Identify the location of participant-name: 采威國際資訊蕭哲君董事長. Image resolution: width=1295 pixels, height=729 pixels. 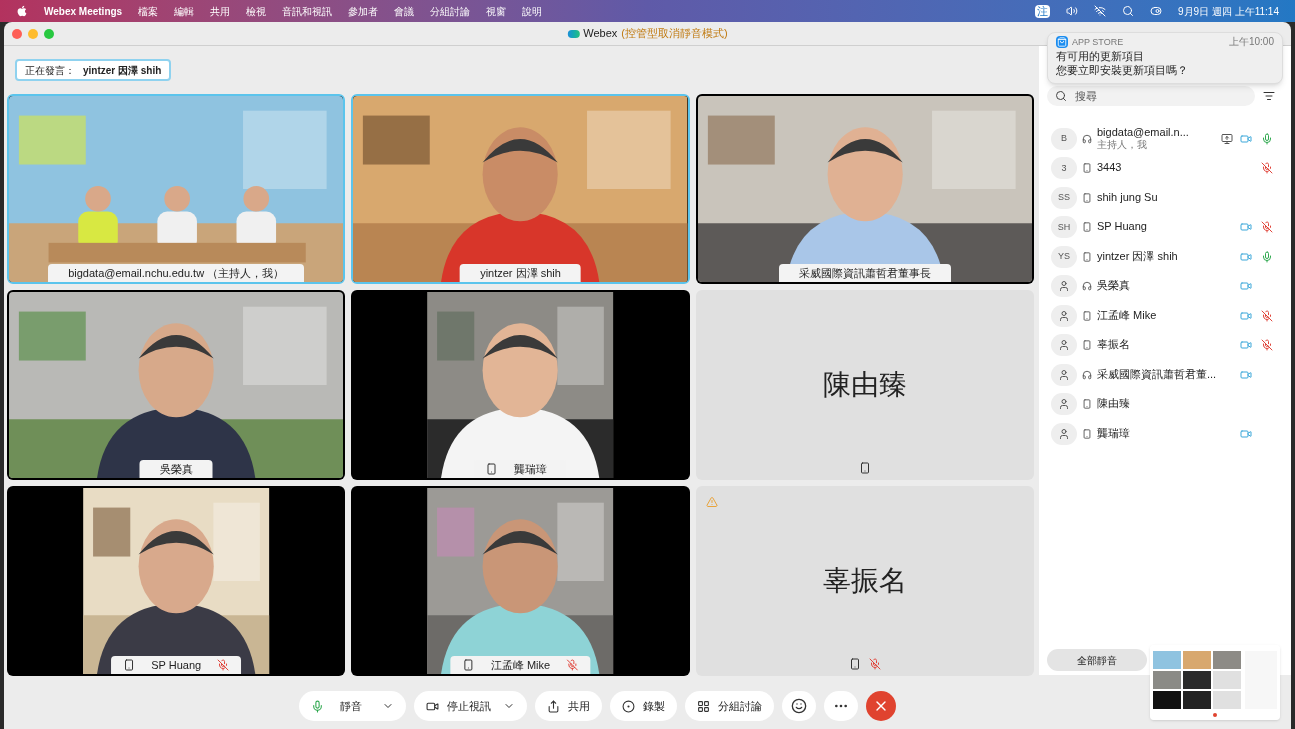
(864, 273).